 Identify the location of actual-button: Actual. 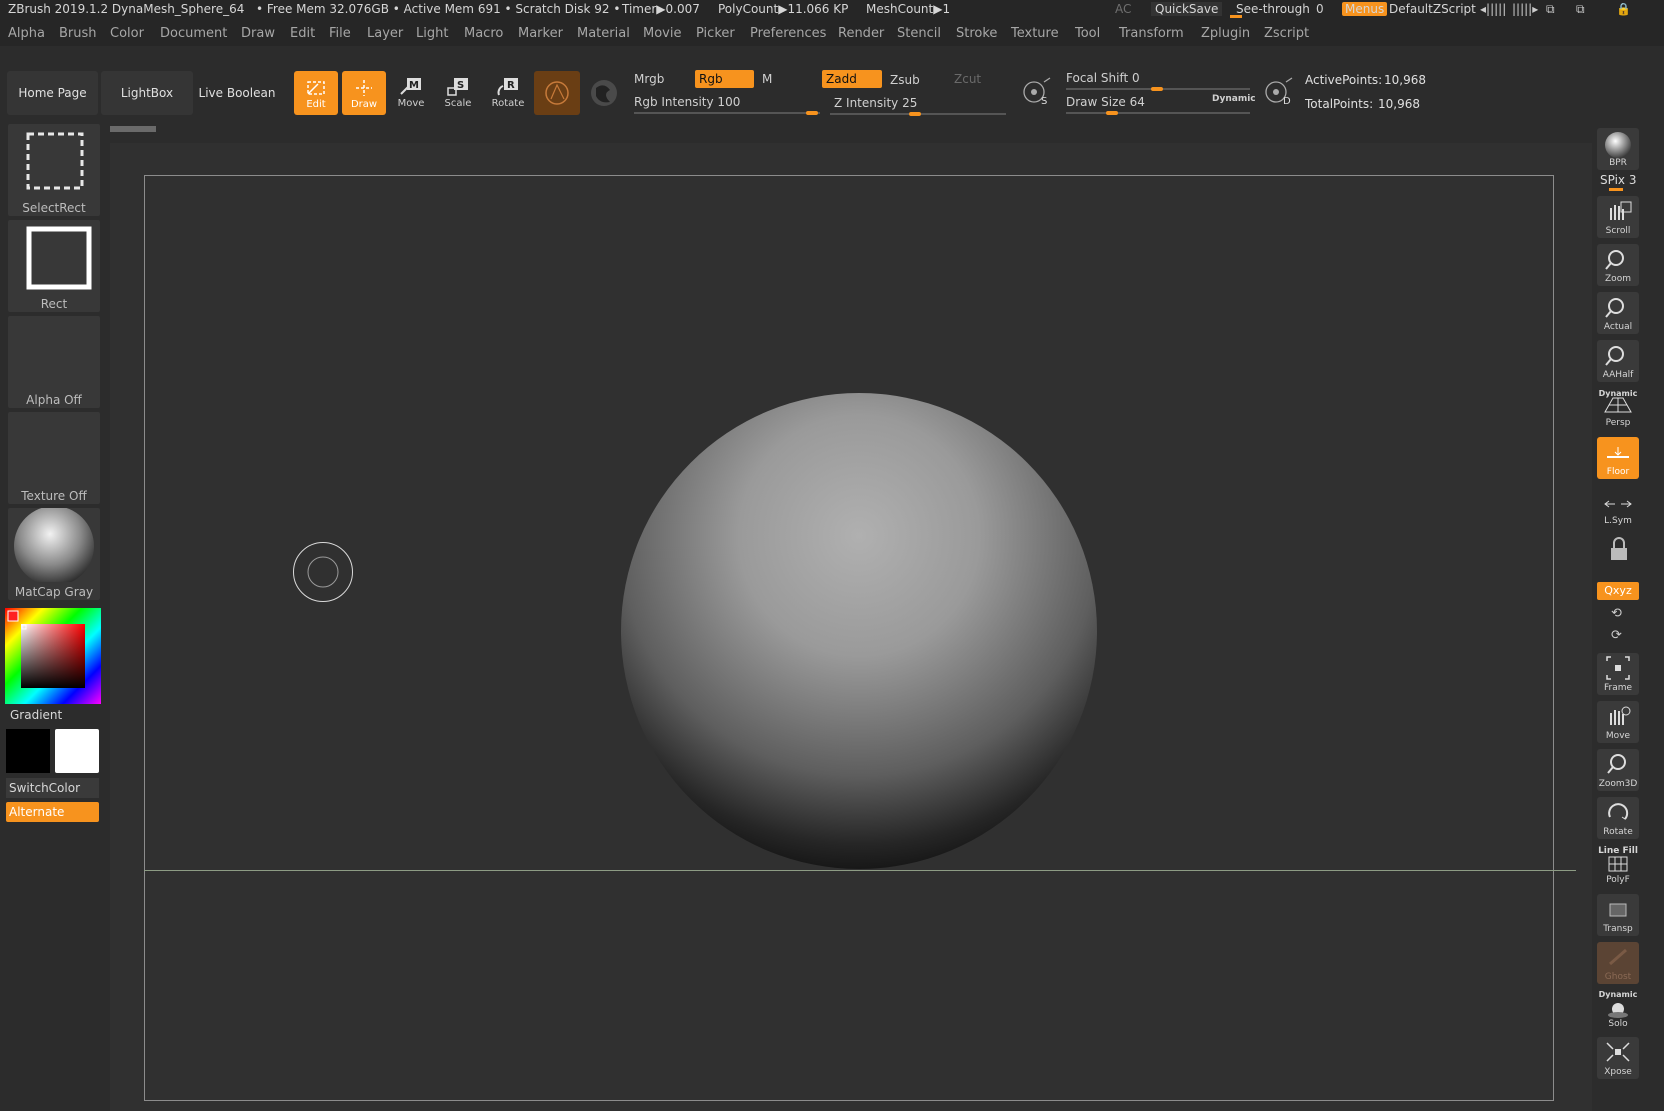
(1618, 313).